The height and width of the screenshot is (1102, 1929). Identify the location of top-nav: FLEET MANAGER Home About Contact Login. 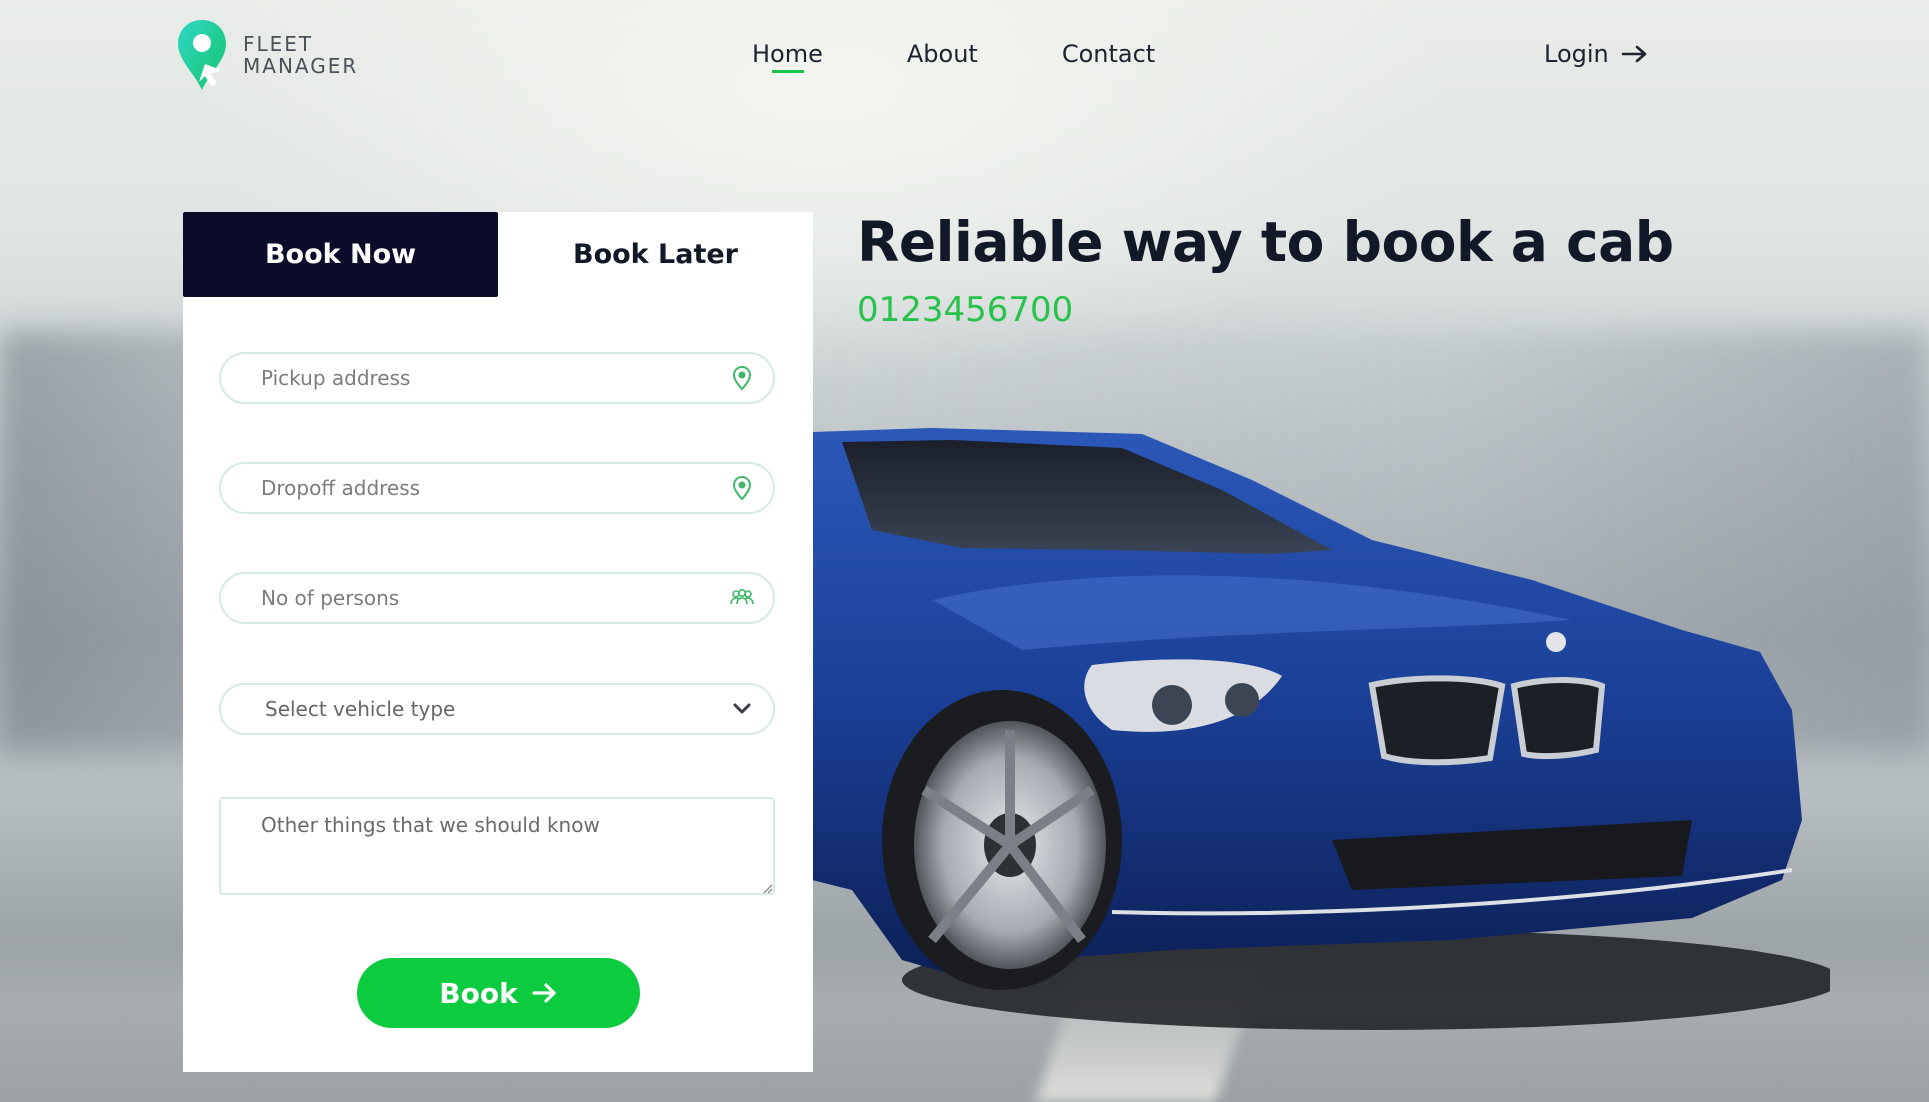
(964, 55).